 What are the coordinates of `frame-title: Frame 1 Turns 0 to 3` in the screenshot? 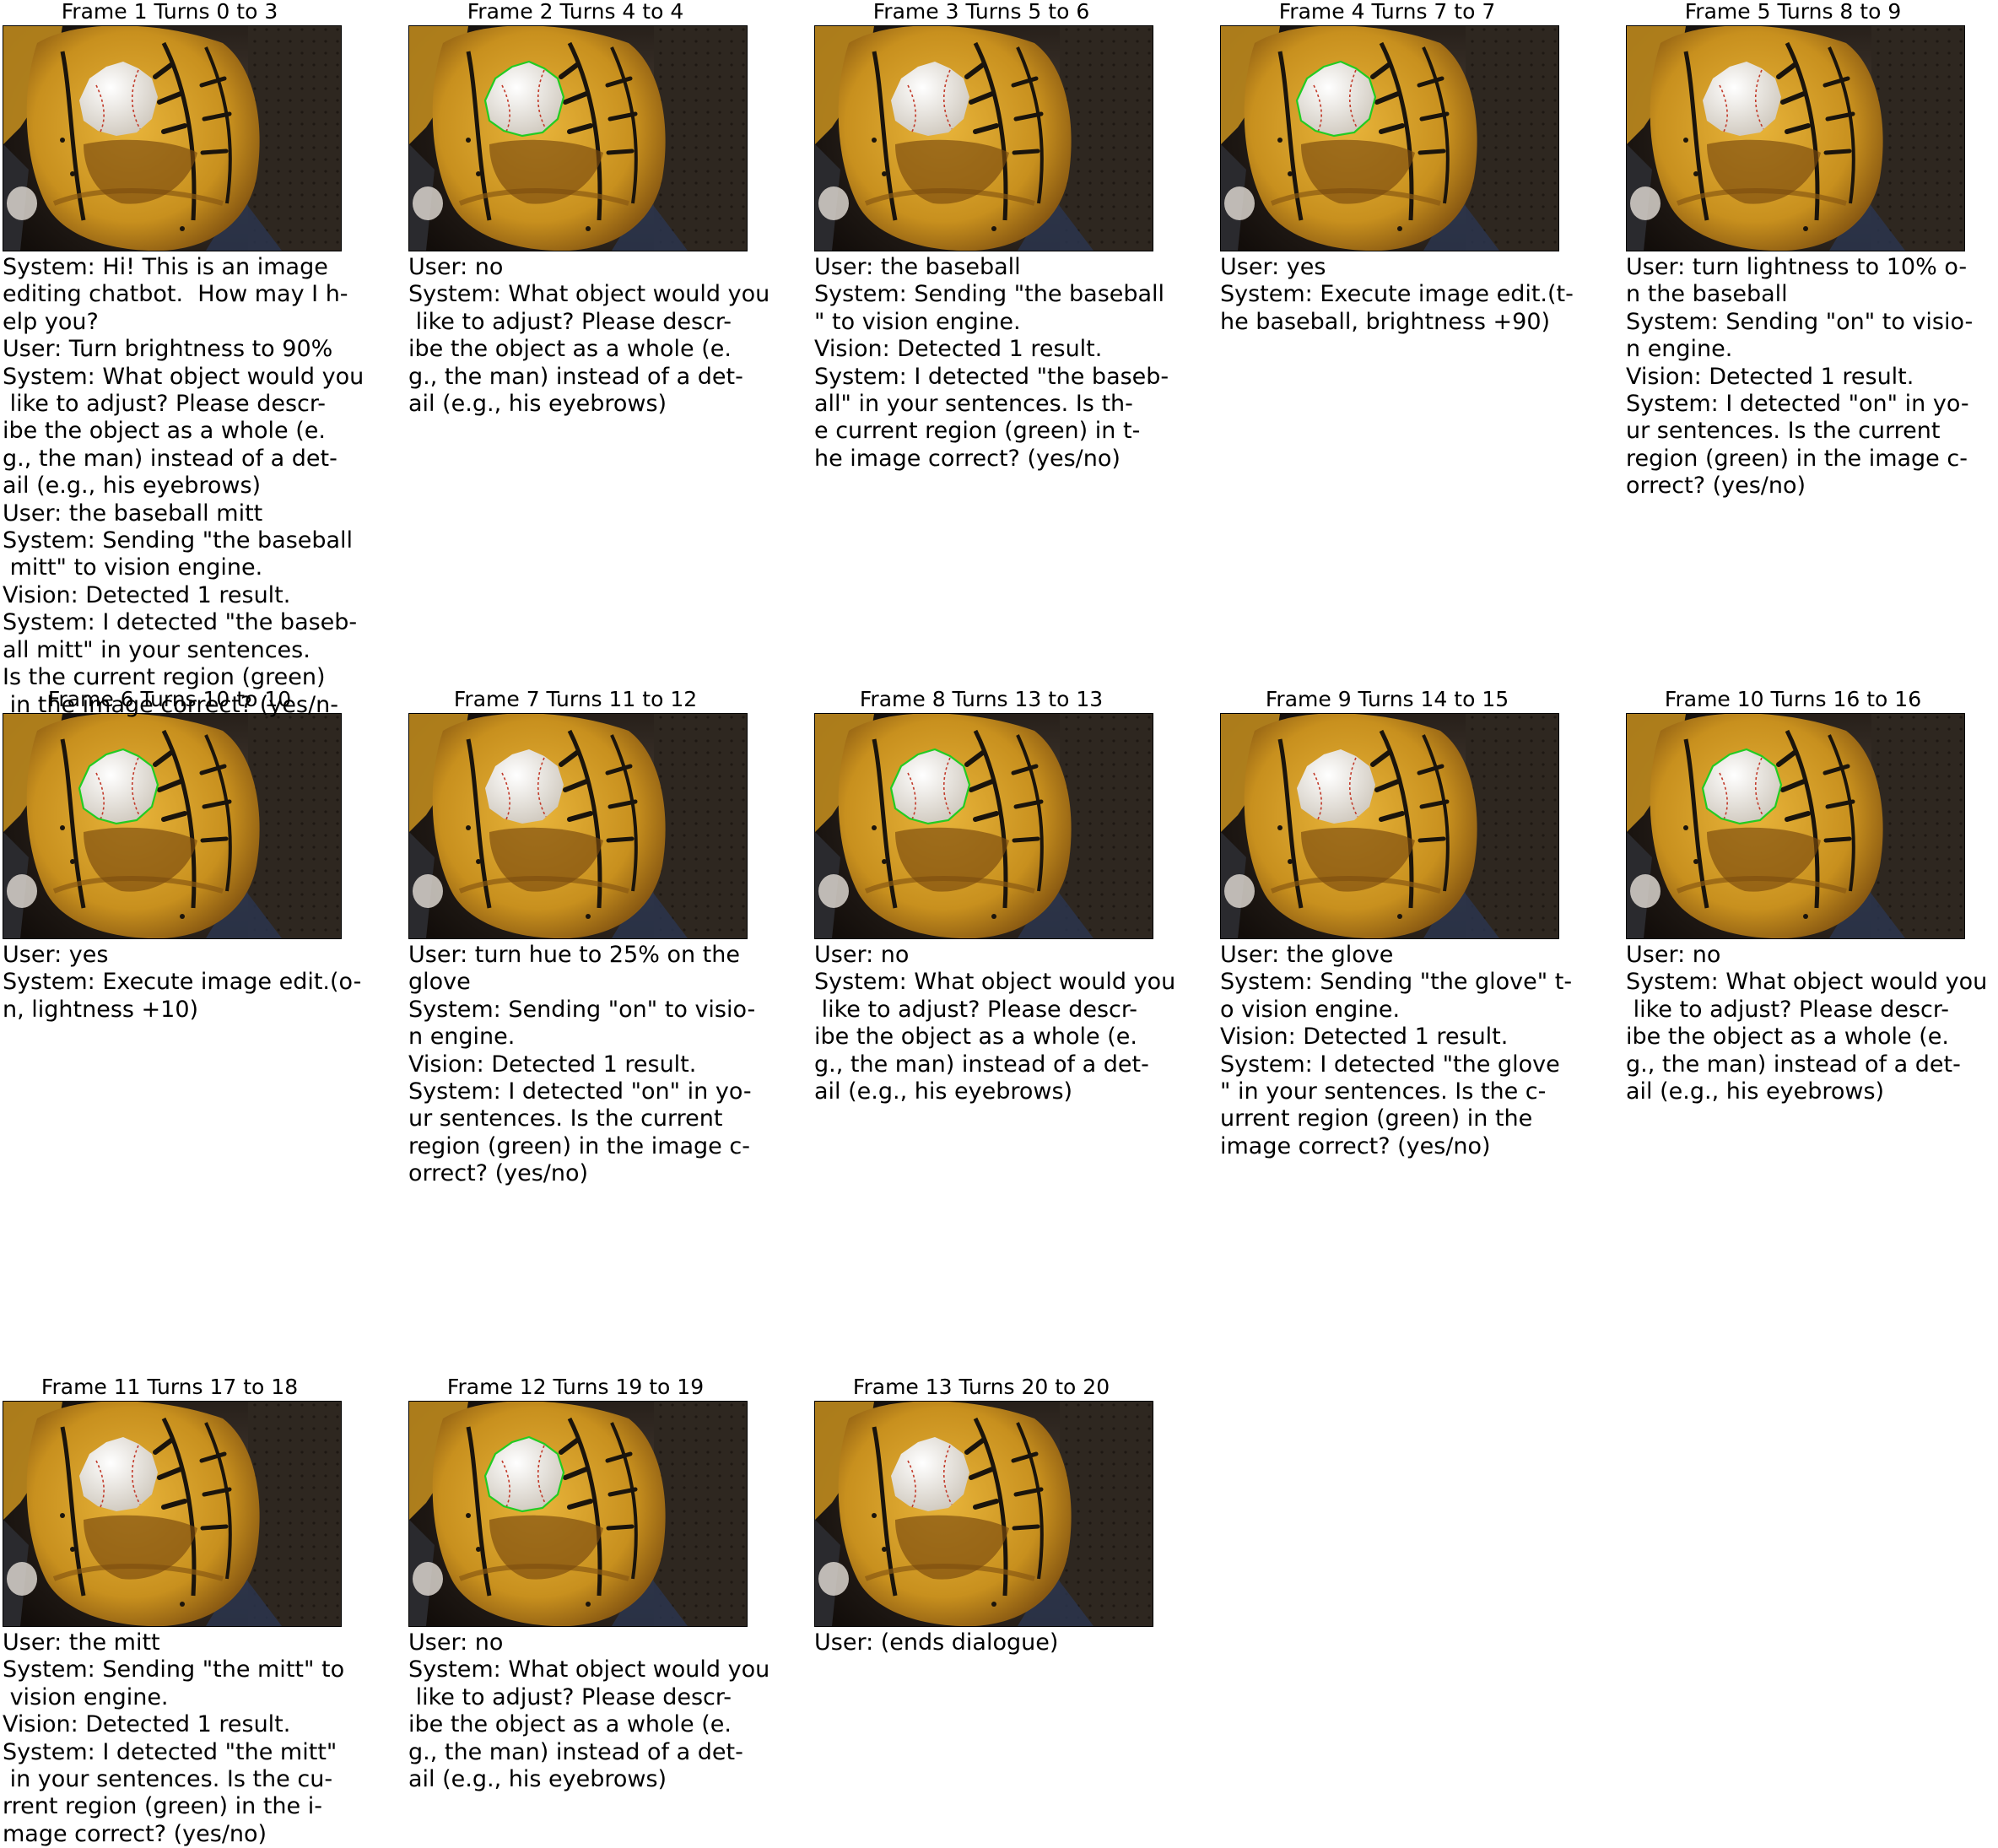 It's located at (169, 12).